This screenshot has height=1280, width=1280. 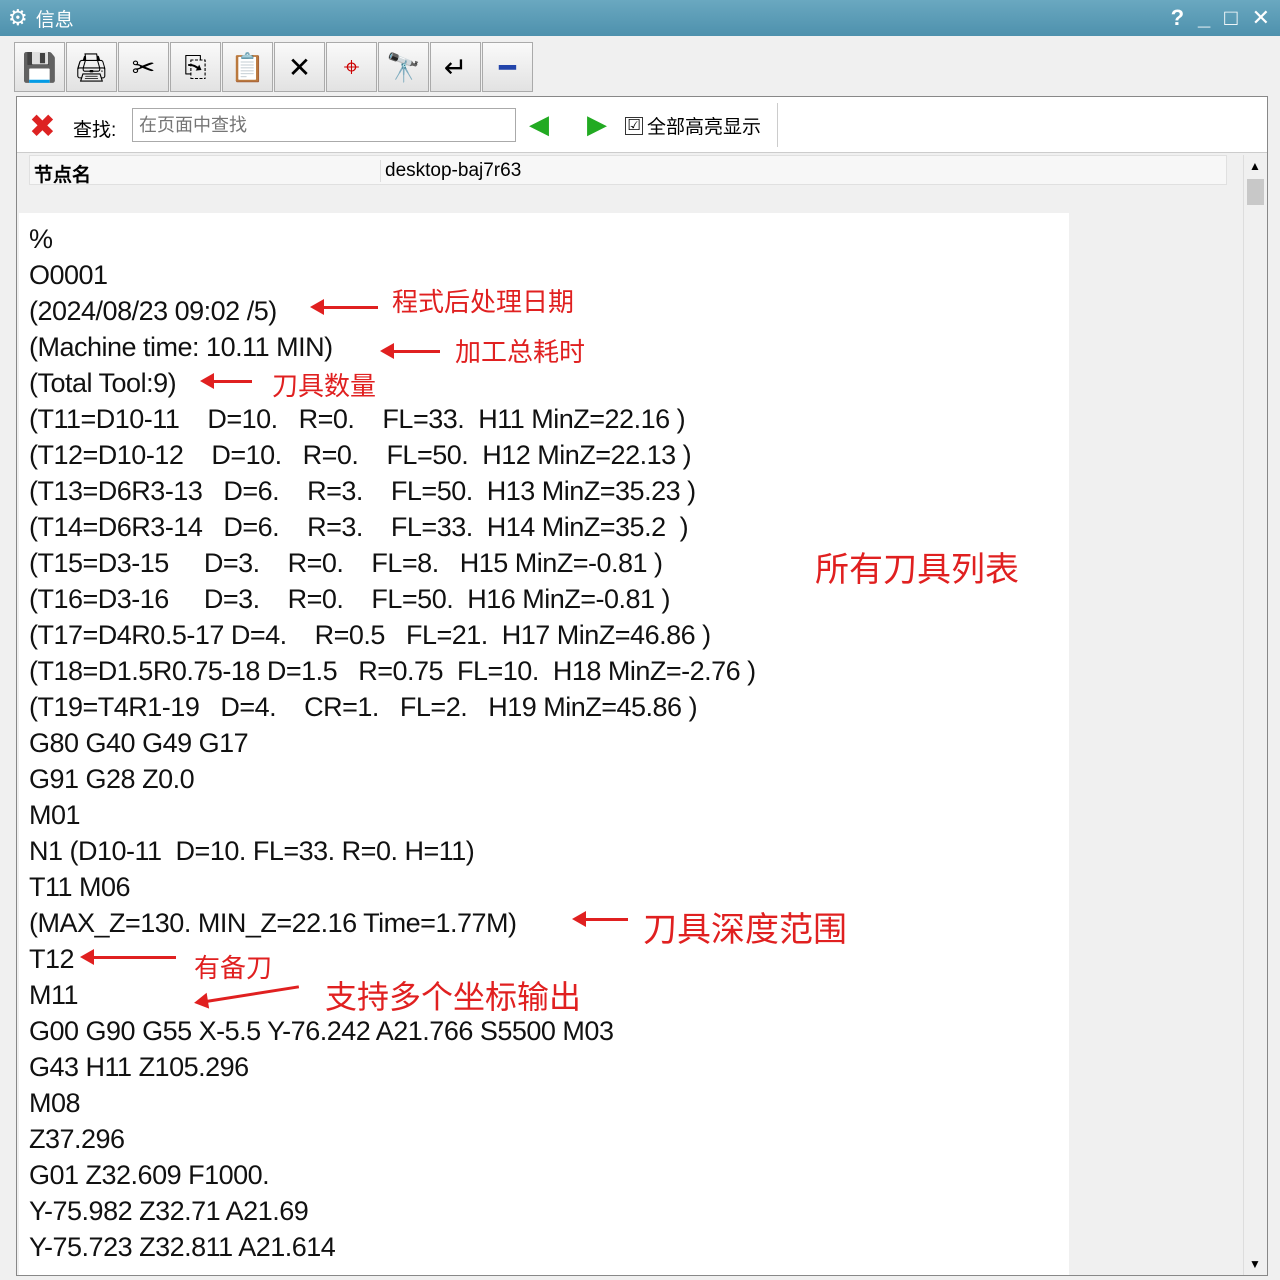 I want to click on find-bar: ✖ 查找: ◀ ▶ ☑ 全部高亮显示, so click(x=642, y=125).